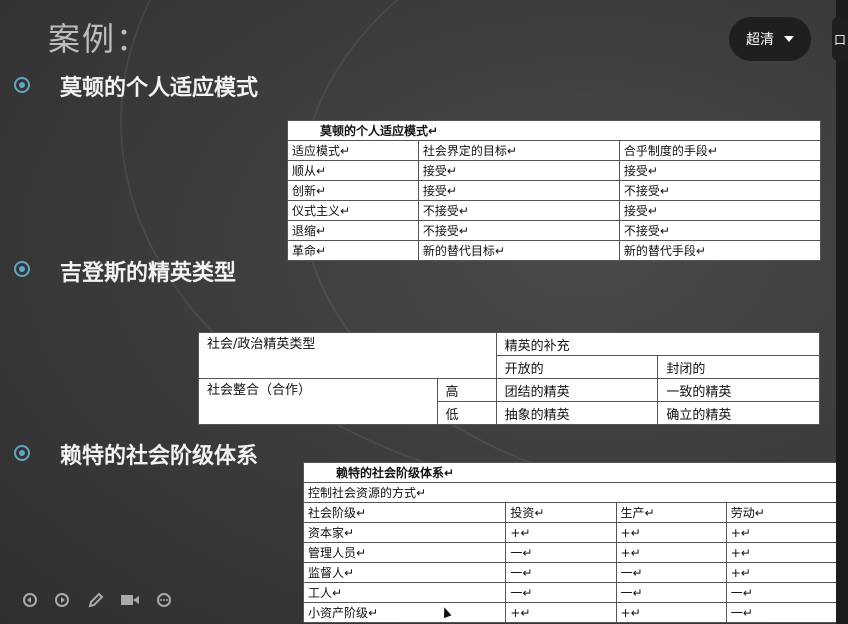 The width and height of the screenshot is (848, 624). What do you see at coordinates (404, 532) in the screenshot?
I see `table-cell: 资本家↵` at bounding box center [404, 532].